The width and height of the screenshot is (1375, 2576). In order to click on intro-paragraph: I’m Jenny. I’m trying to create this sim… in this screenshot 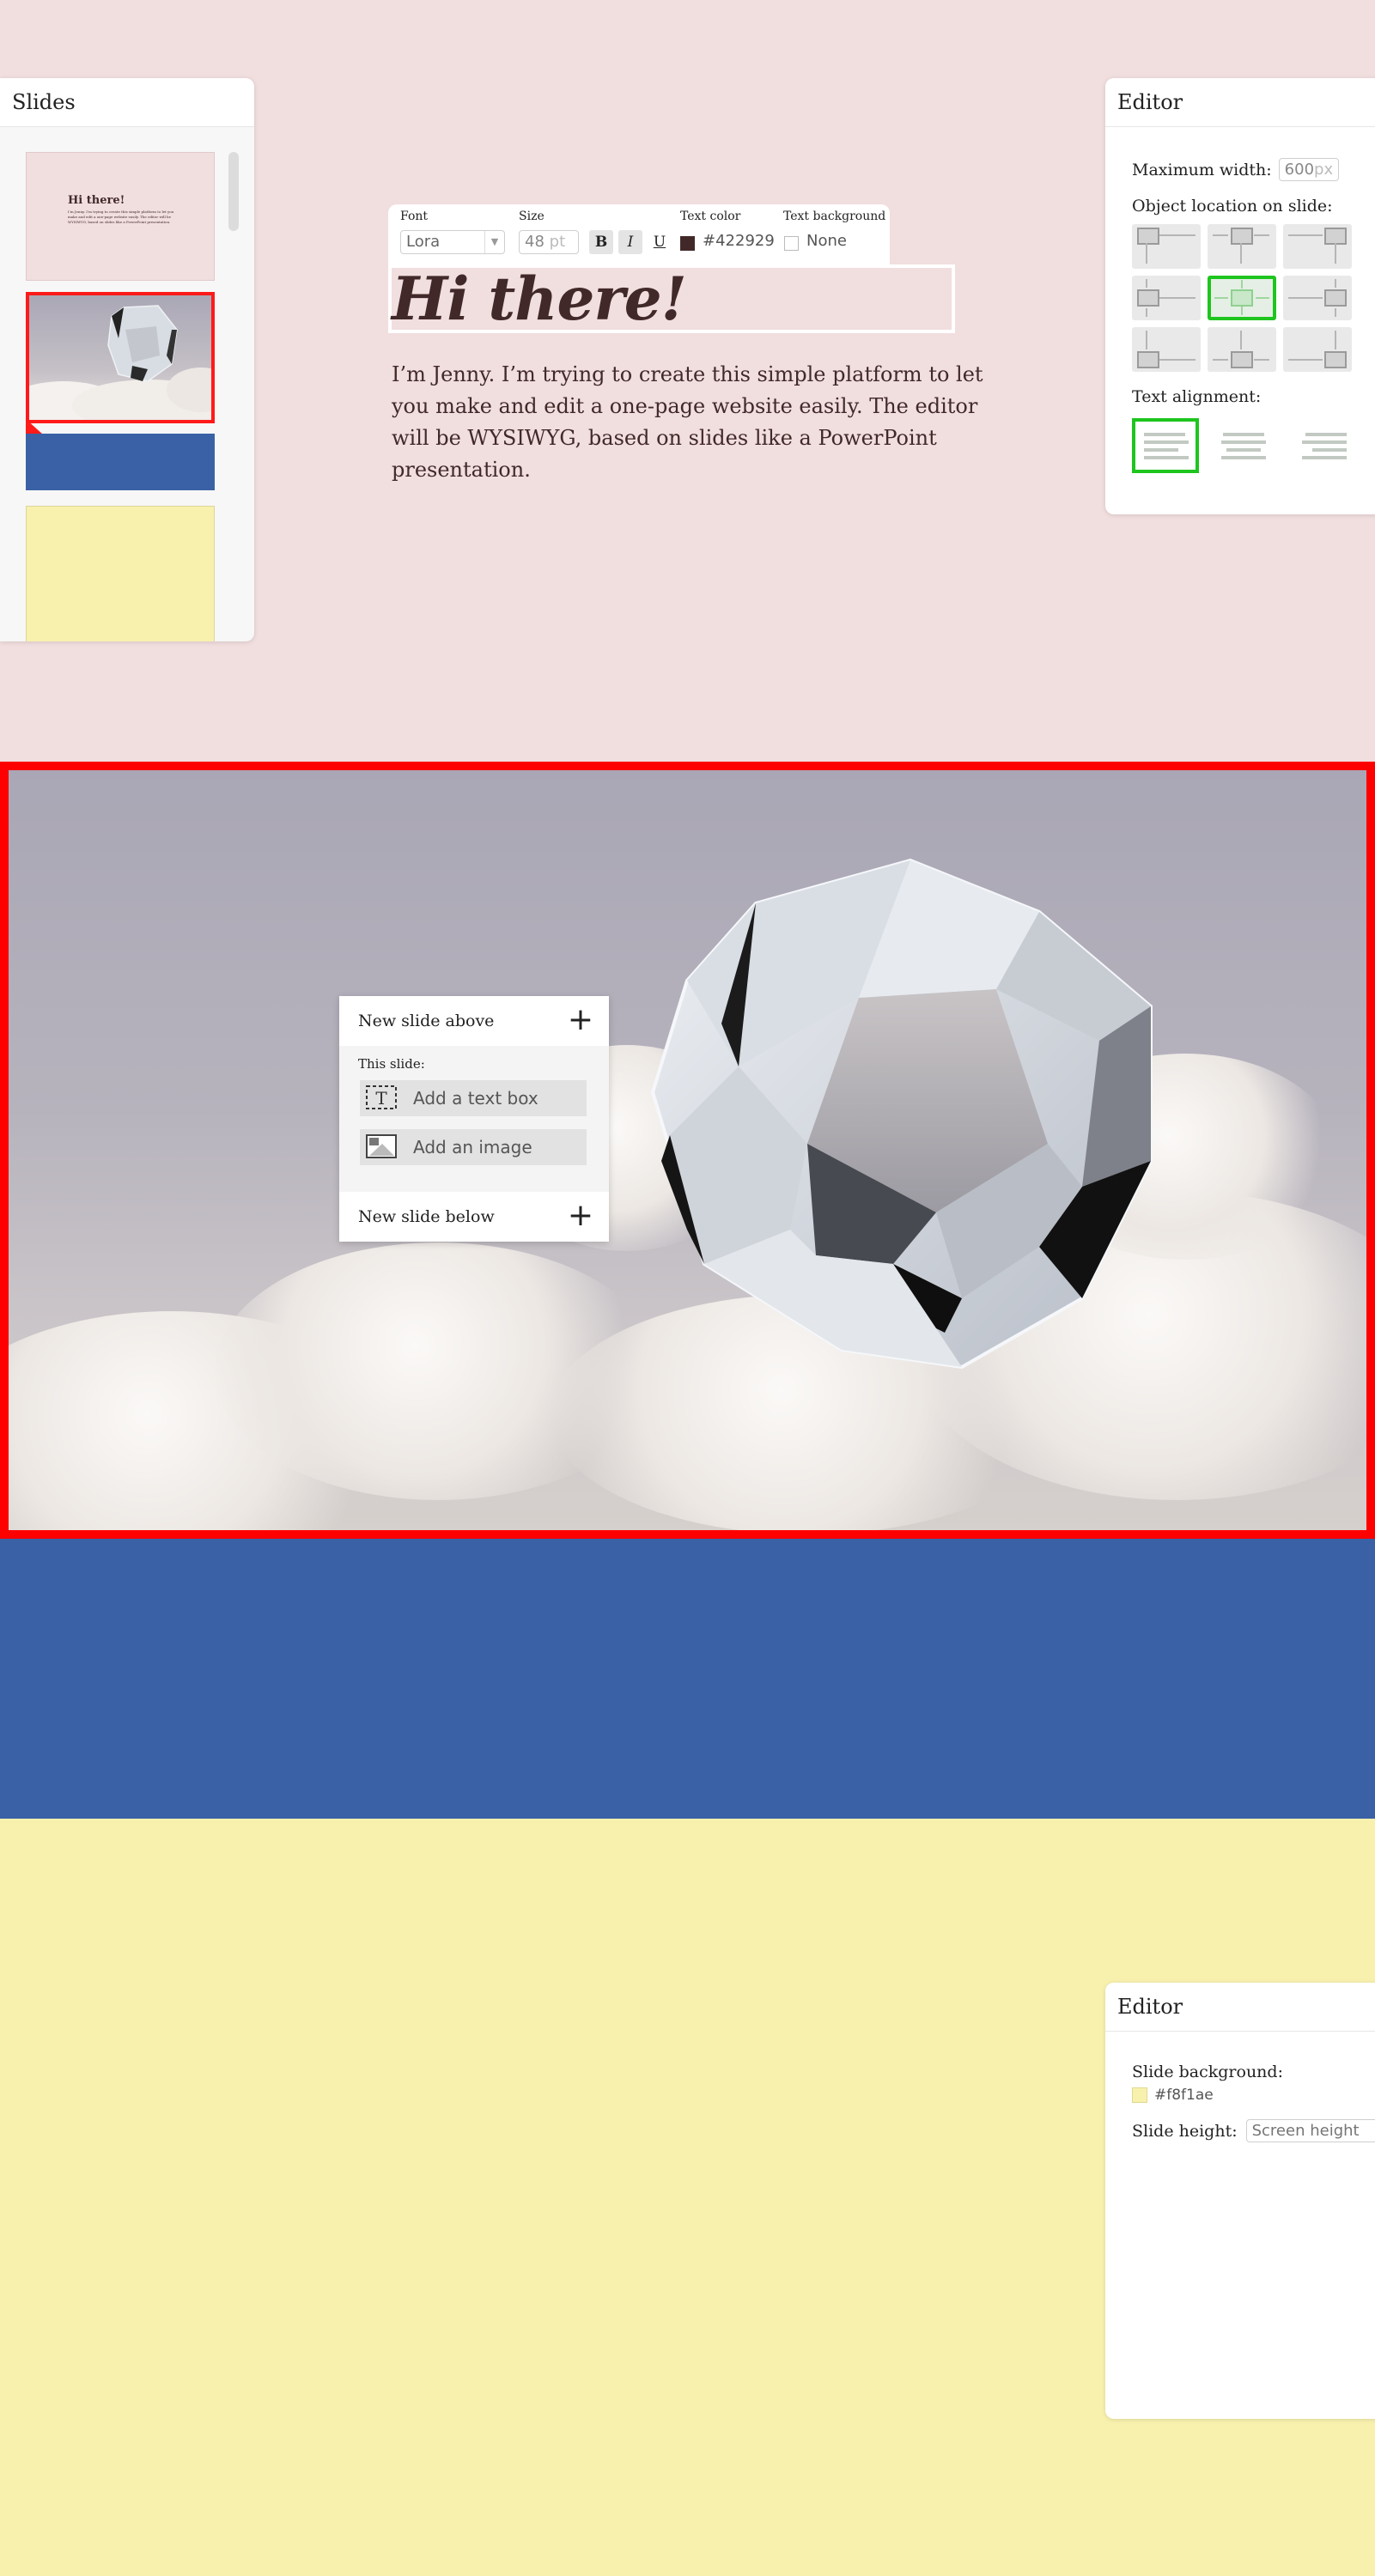, I will do `click(701, 422)`.